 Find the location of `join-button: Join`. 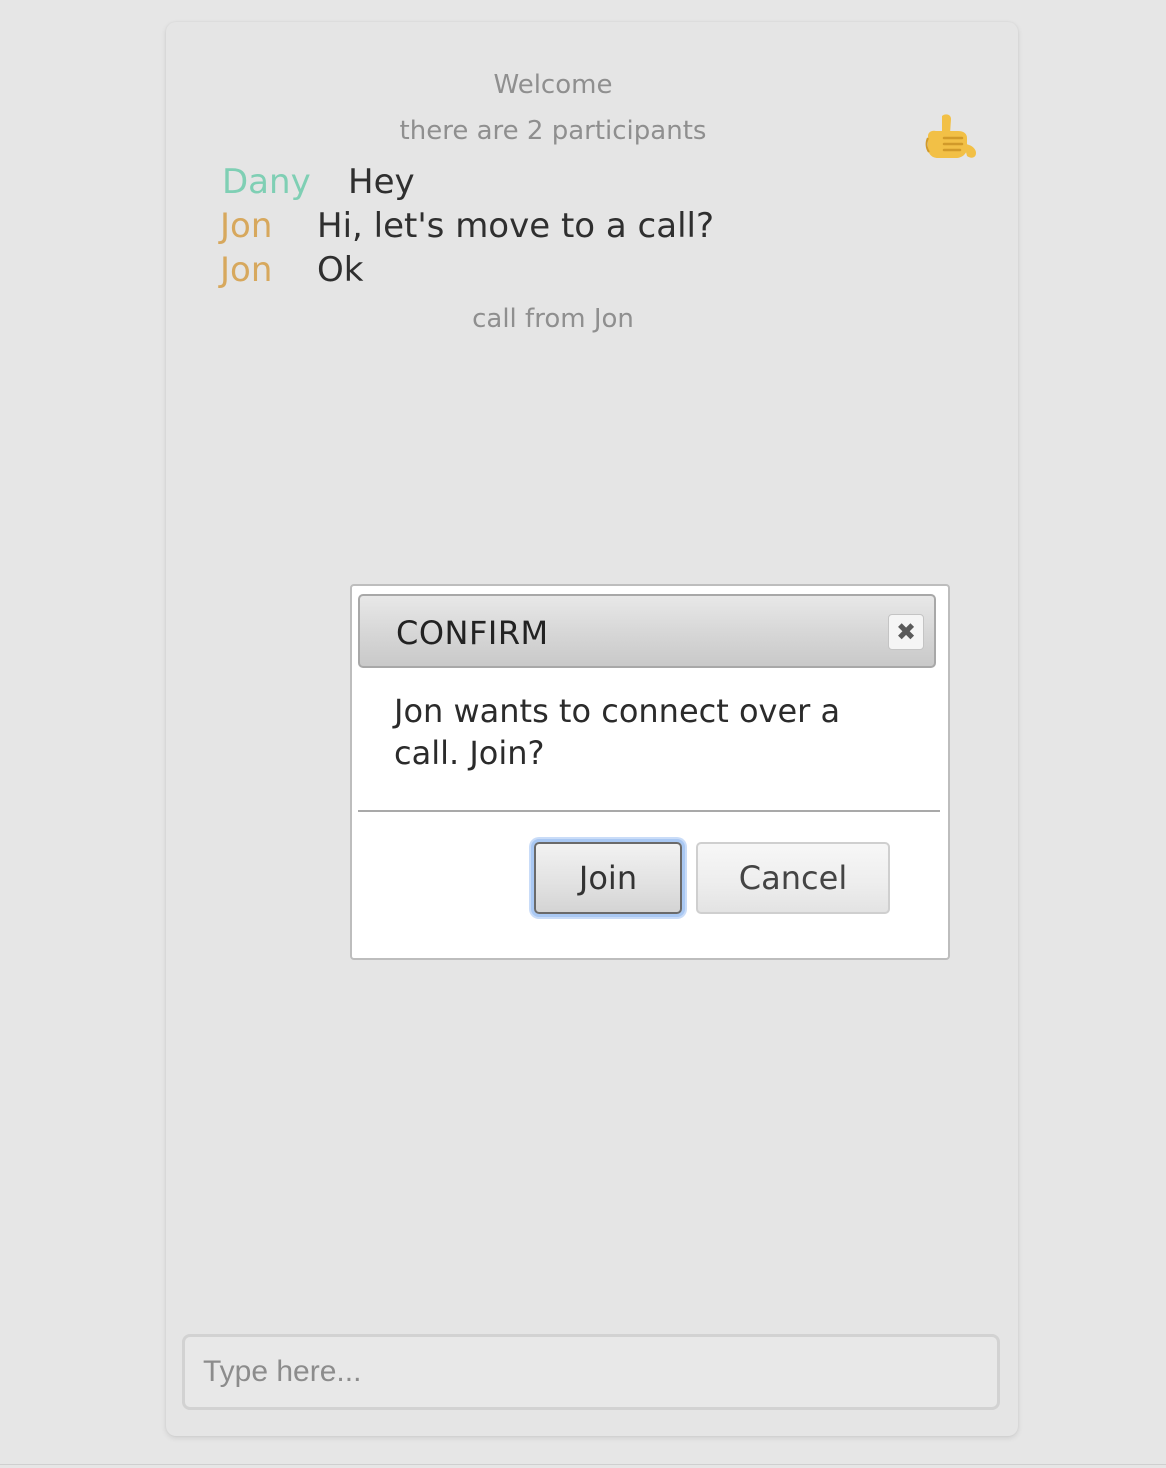

join-button: Join is located at coordinates (608, 878).